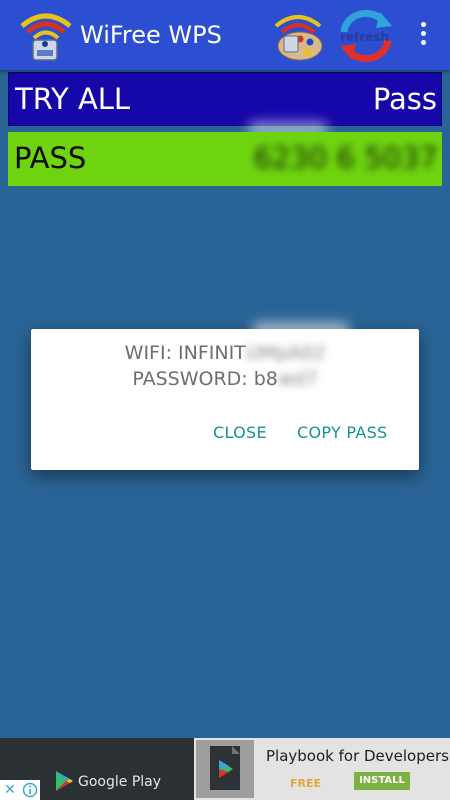  I want to click on app-bar: WiFree WPS refresh, so click(225, 35).